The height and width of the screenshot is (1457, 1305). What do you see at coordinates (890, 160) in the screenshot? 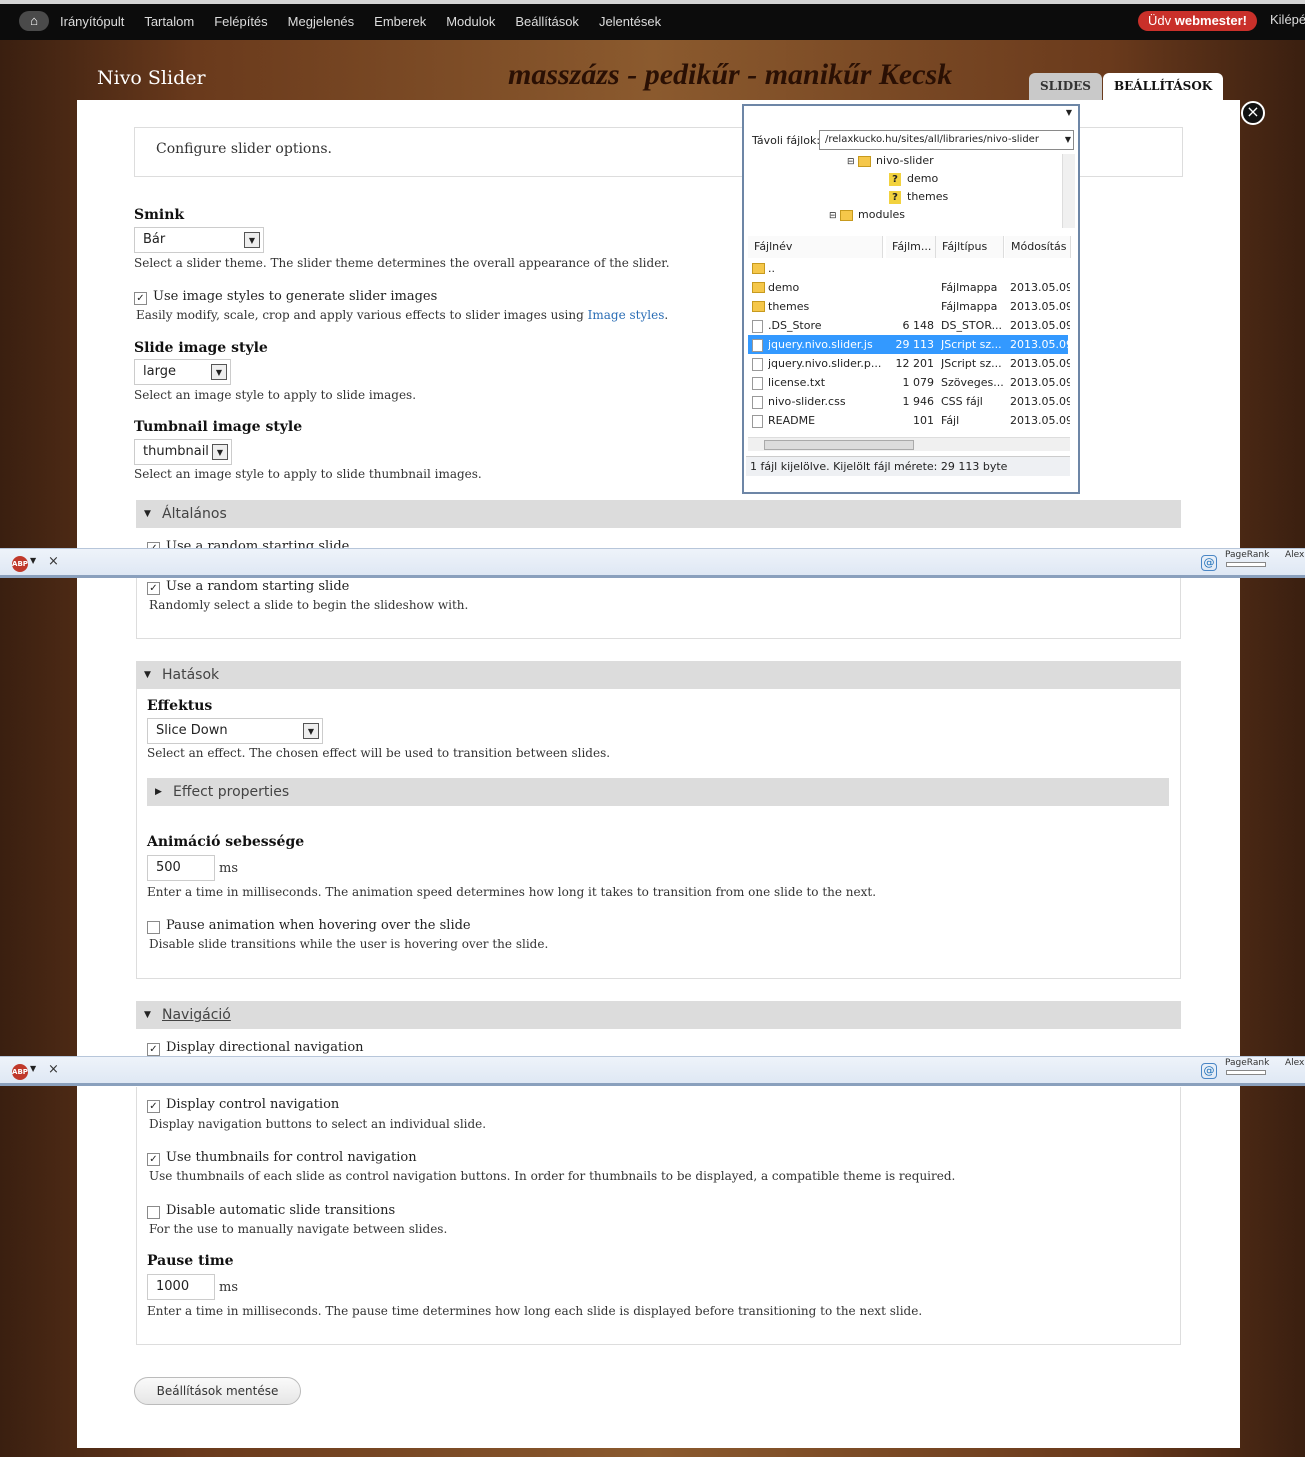
I see `tree-node-nivo-slider: ⊟ nivo-slider` at bounding box center [890, 160].